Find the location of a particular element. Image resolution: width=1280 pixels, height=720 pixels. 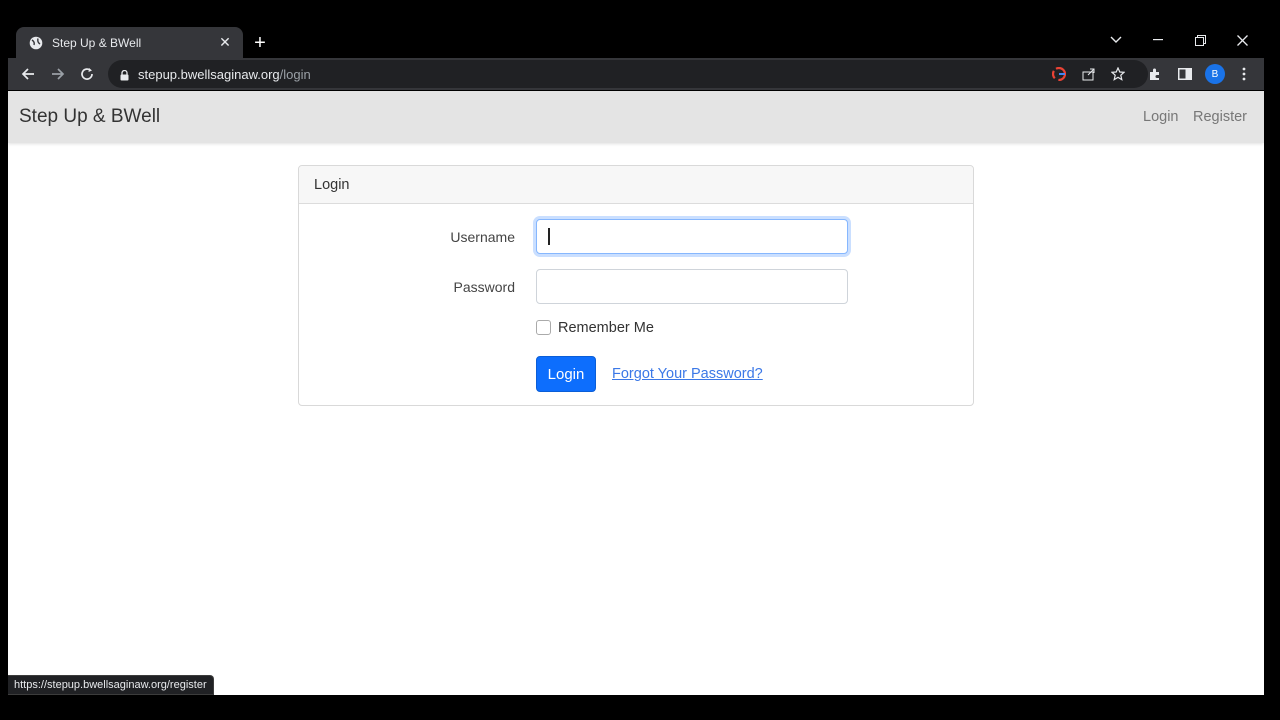

password-label: Password is located at coordinates (484, 287).